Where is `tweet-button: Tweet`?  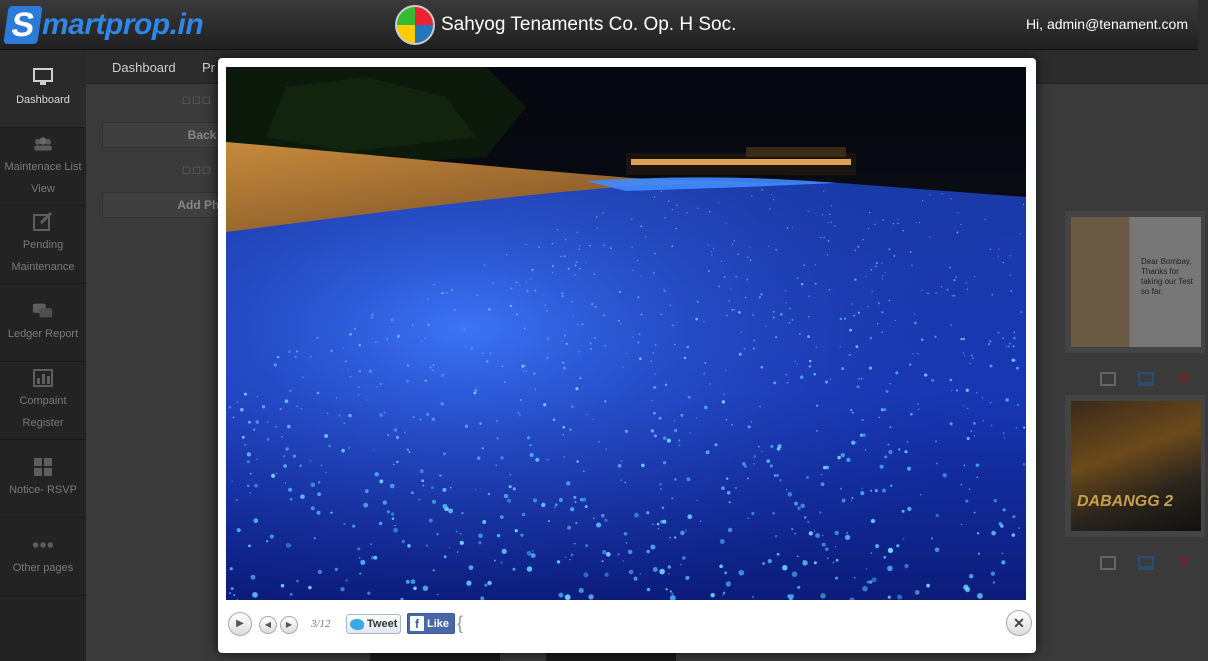 tweet-button: Tweet is located at coordinates (373, 624).